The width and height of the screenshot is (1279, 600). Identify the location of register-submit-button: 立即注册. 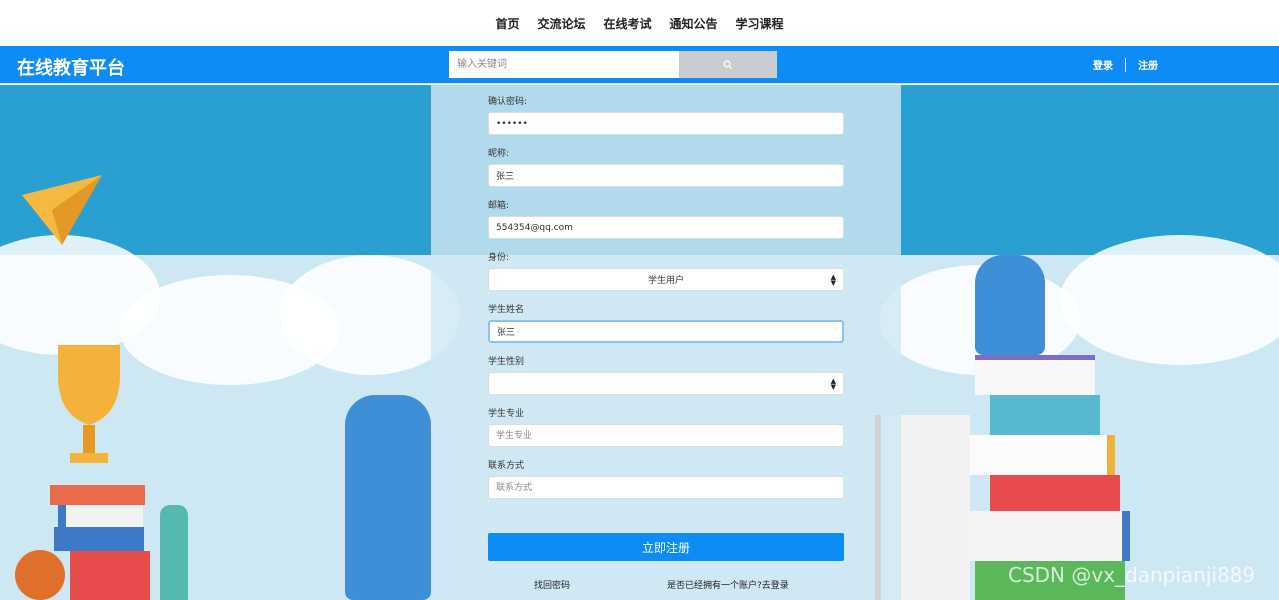
(666, 547).